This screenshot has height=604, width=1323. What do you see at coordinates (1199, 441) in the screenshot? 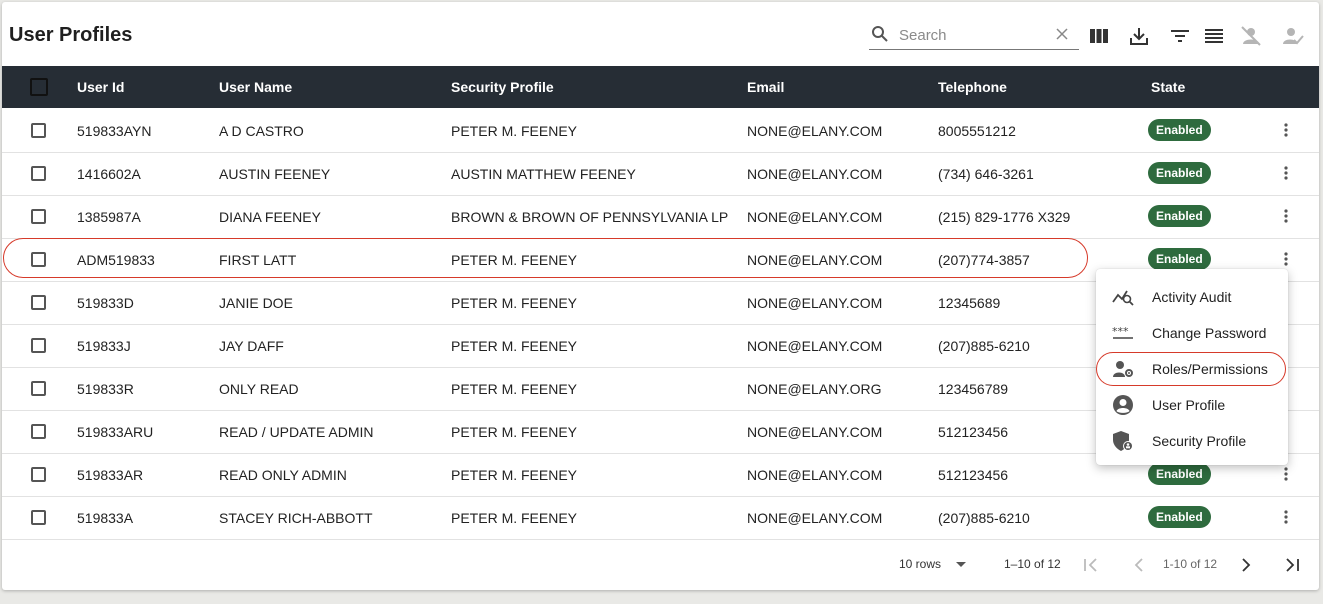
I see `menu-item-label: Security Profile` at bounding box center [1199, 441].